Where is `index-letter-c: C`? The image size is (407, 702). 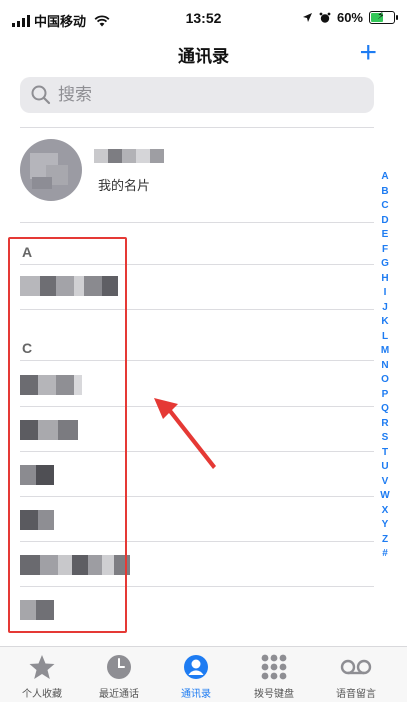
index-letter-c: C is located at coordinates (385, 206).